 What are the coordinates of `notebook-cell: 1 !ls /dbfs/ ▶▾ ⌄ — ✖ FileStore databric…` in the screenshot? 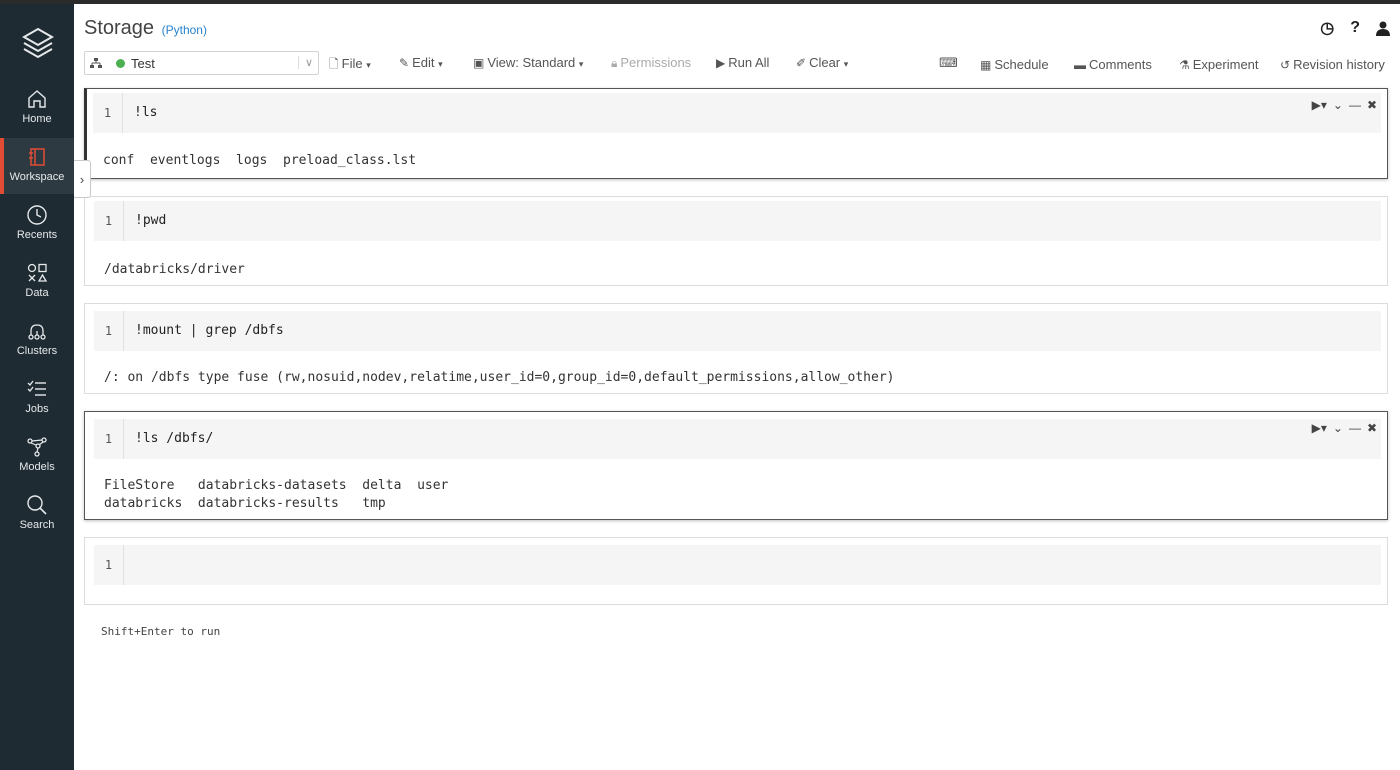 It's located at (736, 465).